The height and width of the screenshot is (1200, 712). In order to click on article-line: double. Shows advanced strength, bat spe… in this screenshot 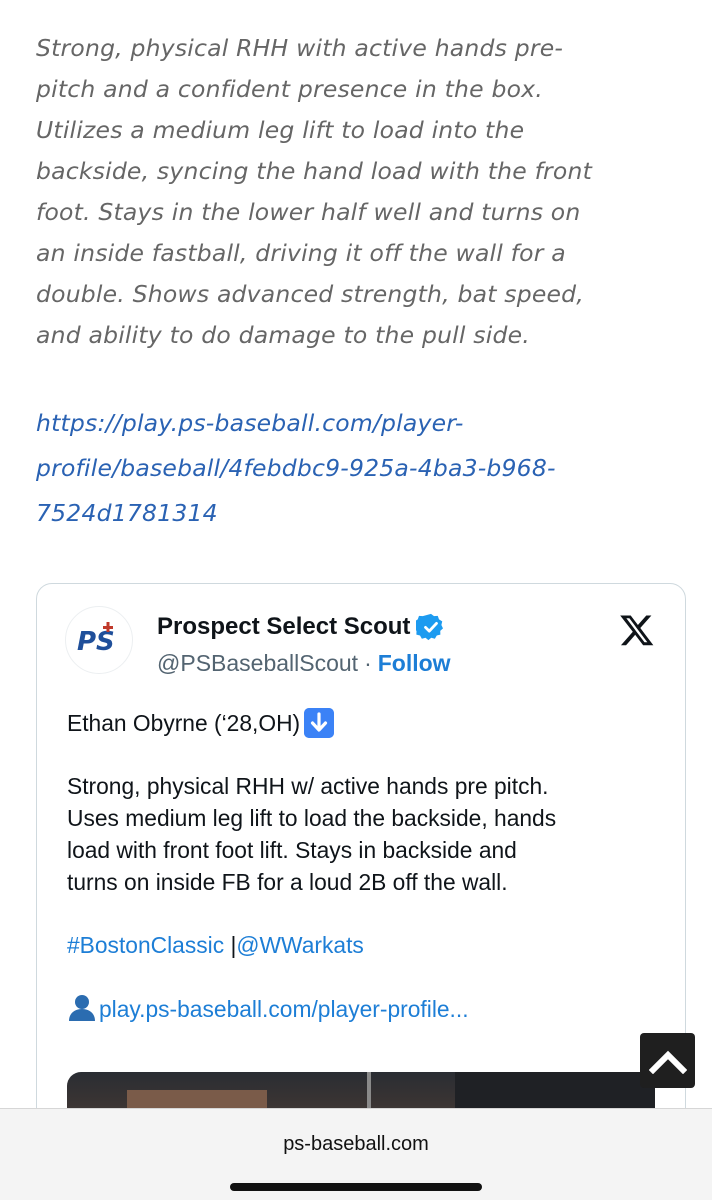, I will do `click(310, 294)`.